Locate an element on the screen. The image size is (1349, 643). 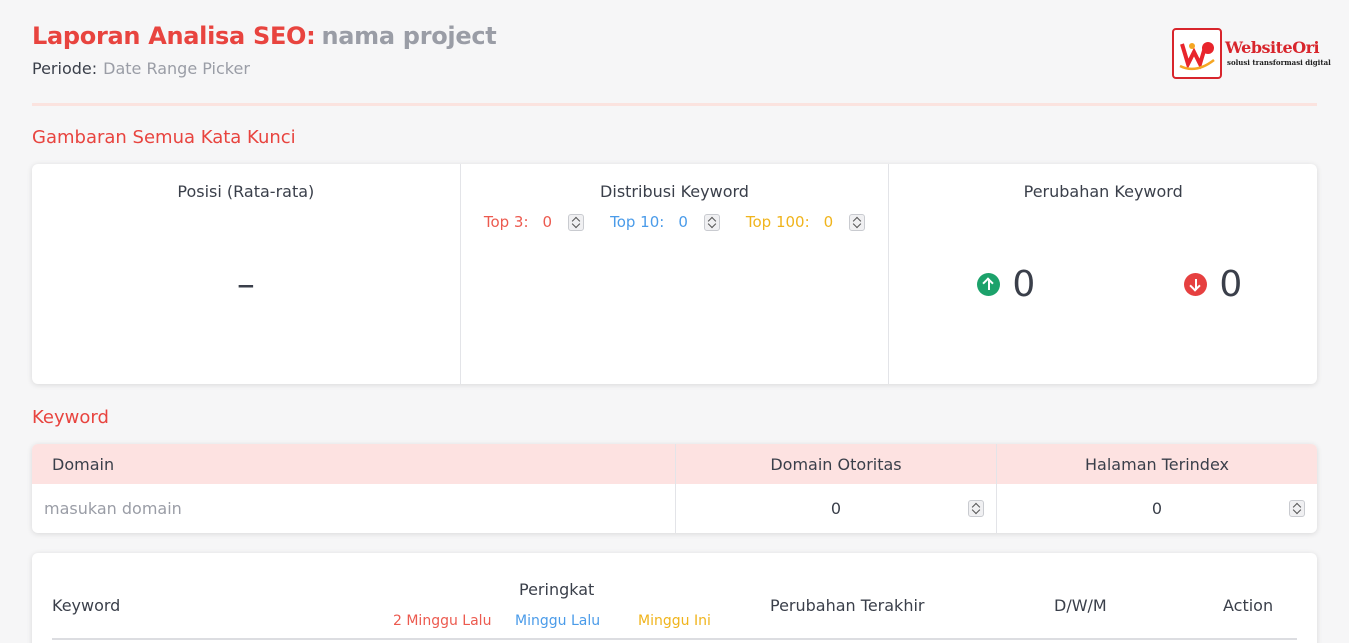
domain-authority-input: 0 is located at coordinates (835, 508).